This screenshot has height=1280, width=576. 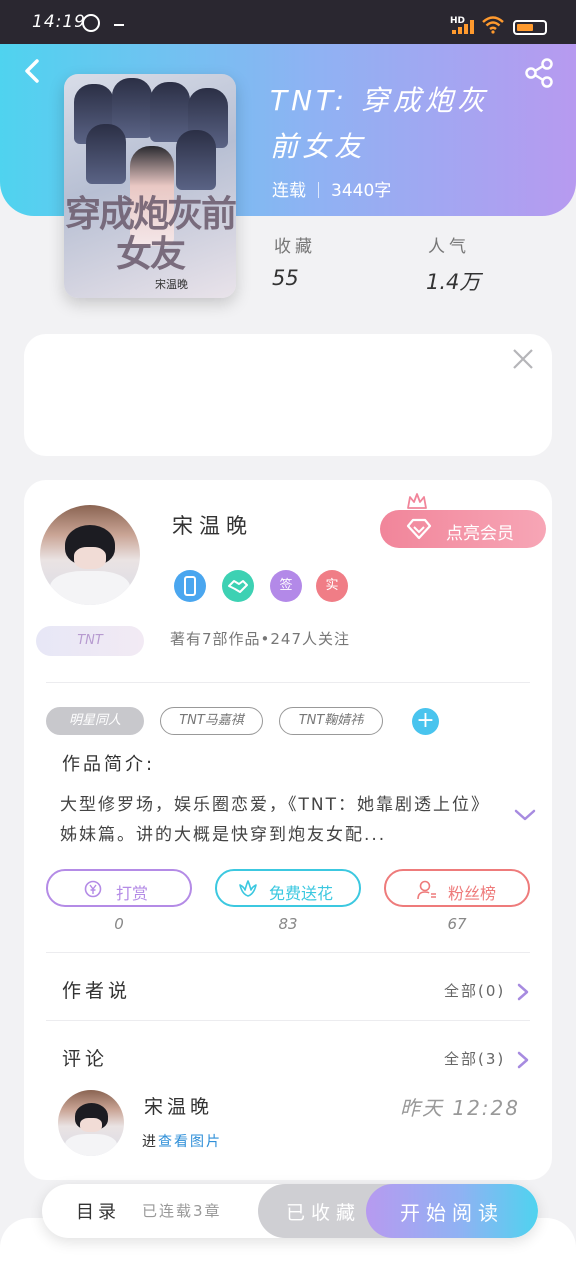 What do you see at coordinates (211, 721) in the screenshot?
I see `tag-item: TNT马嘉祺` at bounding box center [211, 721].